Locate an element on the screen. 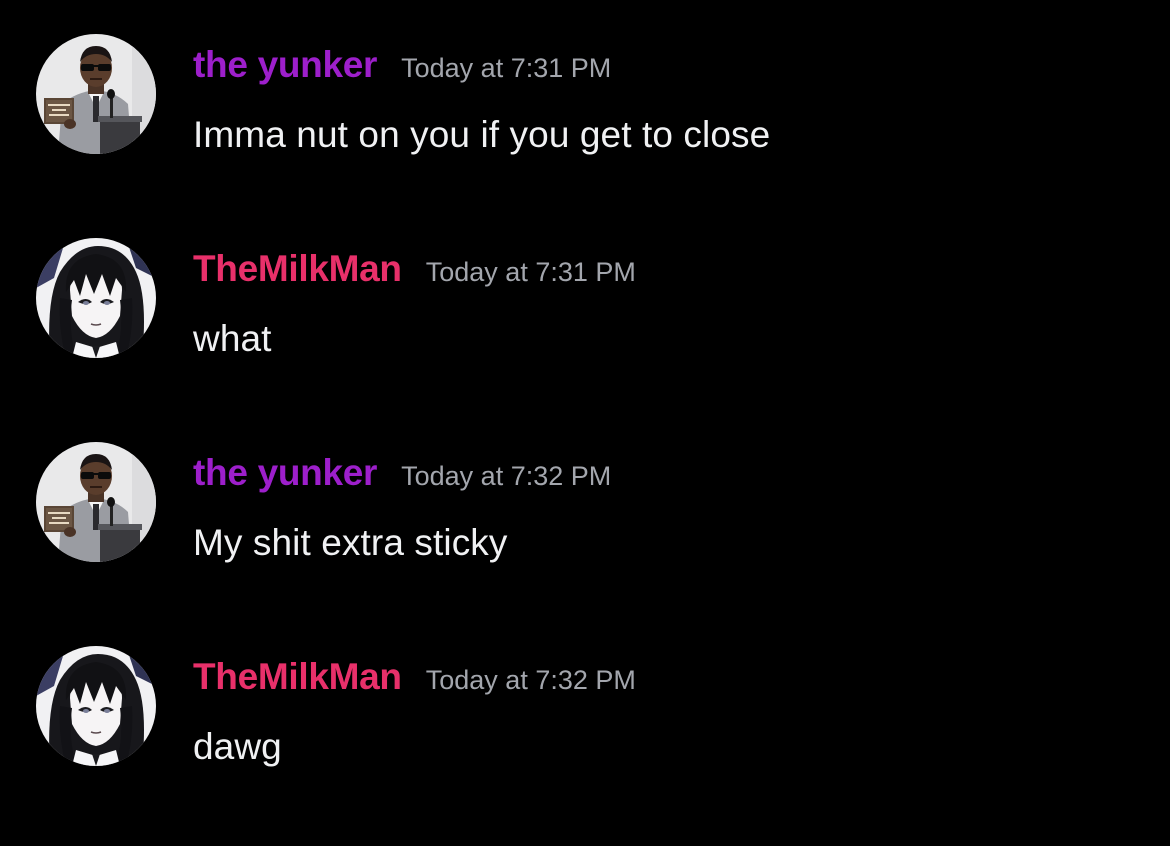 The height and width of the screenshot is (846, 1170). message-header: the yunker Today at 7:32 PM is located at coordinates (402, 476).